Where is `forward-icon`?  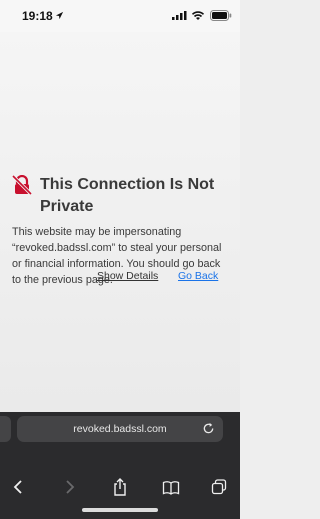
forward-icon is located at coordinates (70, 487).